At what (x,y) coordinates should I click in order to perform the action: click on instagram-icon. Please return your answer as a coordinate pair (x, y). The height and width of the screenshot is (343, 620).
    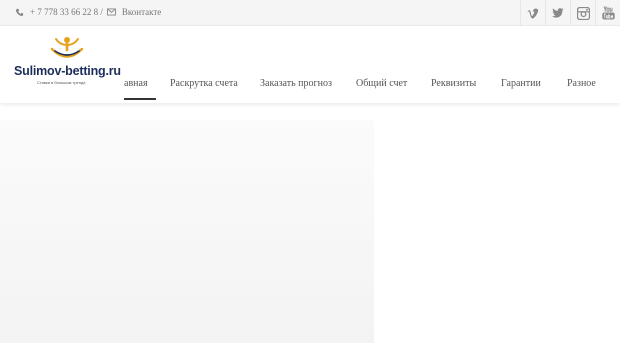
    Looking at the image, I should click on (582, 13).